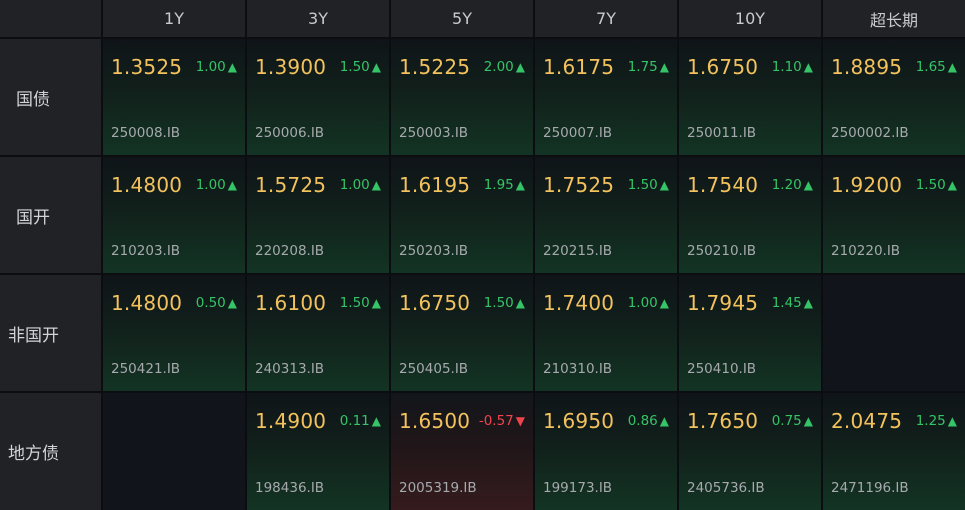 This screenshot has height=510, width=965. What do you see at coordinates (520, 421) in the screenshot?
I see `triangle-down-icon: ▼` at bounding box center [520, 421].